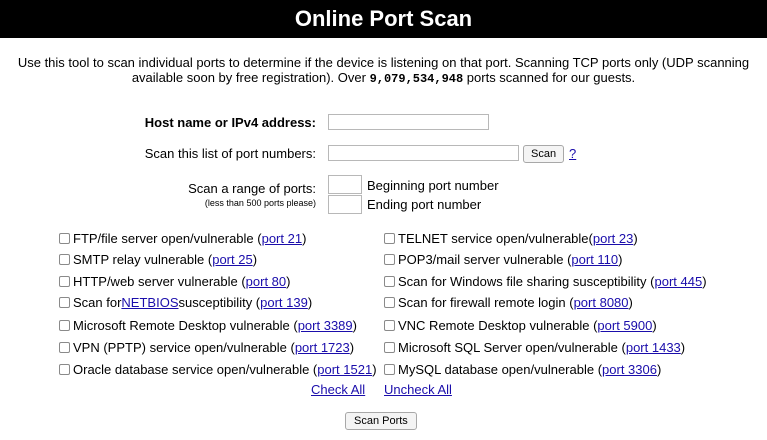 The image size is (767, 440). Describe the element at coordinates (64, 325) in the screenshot. I see `checkbox-rdp` at that location.